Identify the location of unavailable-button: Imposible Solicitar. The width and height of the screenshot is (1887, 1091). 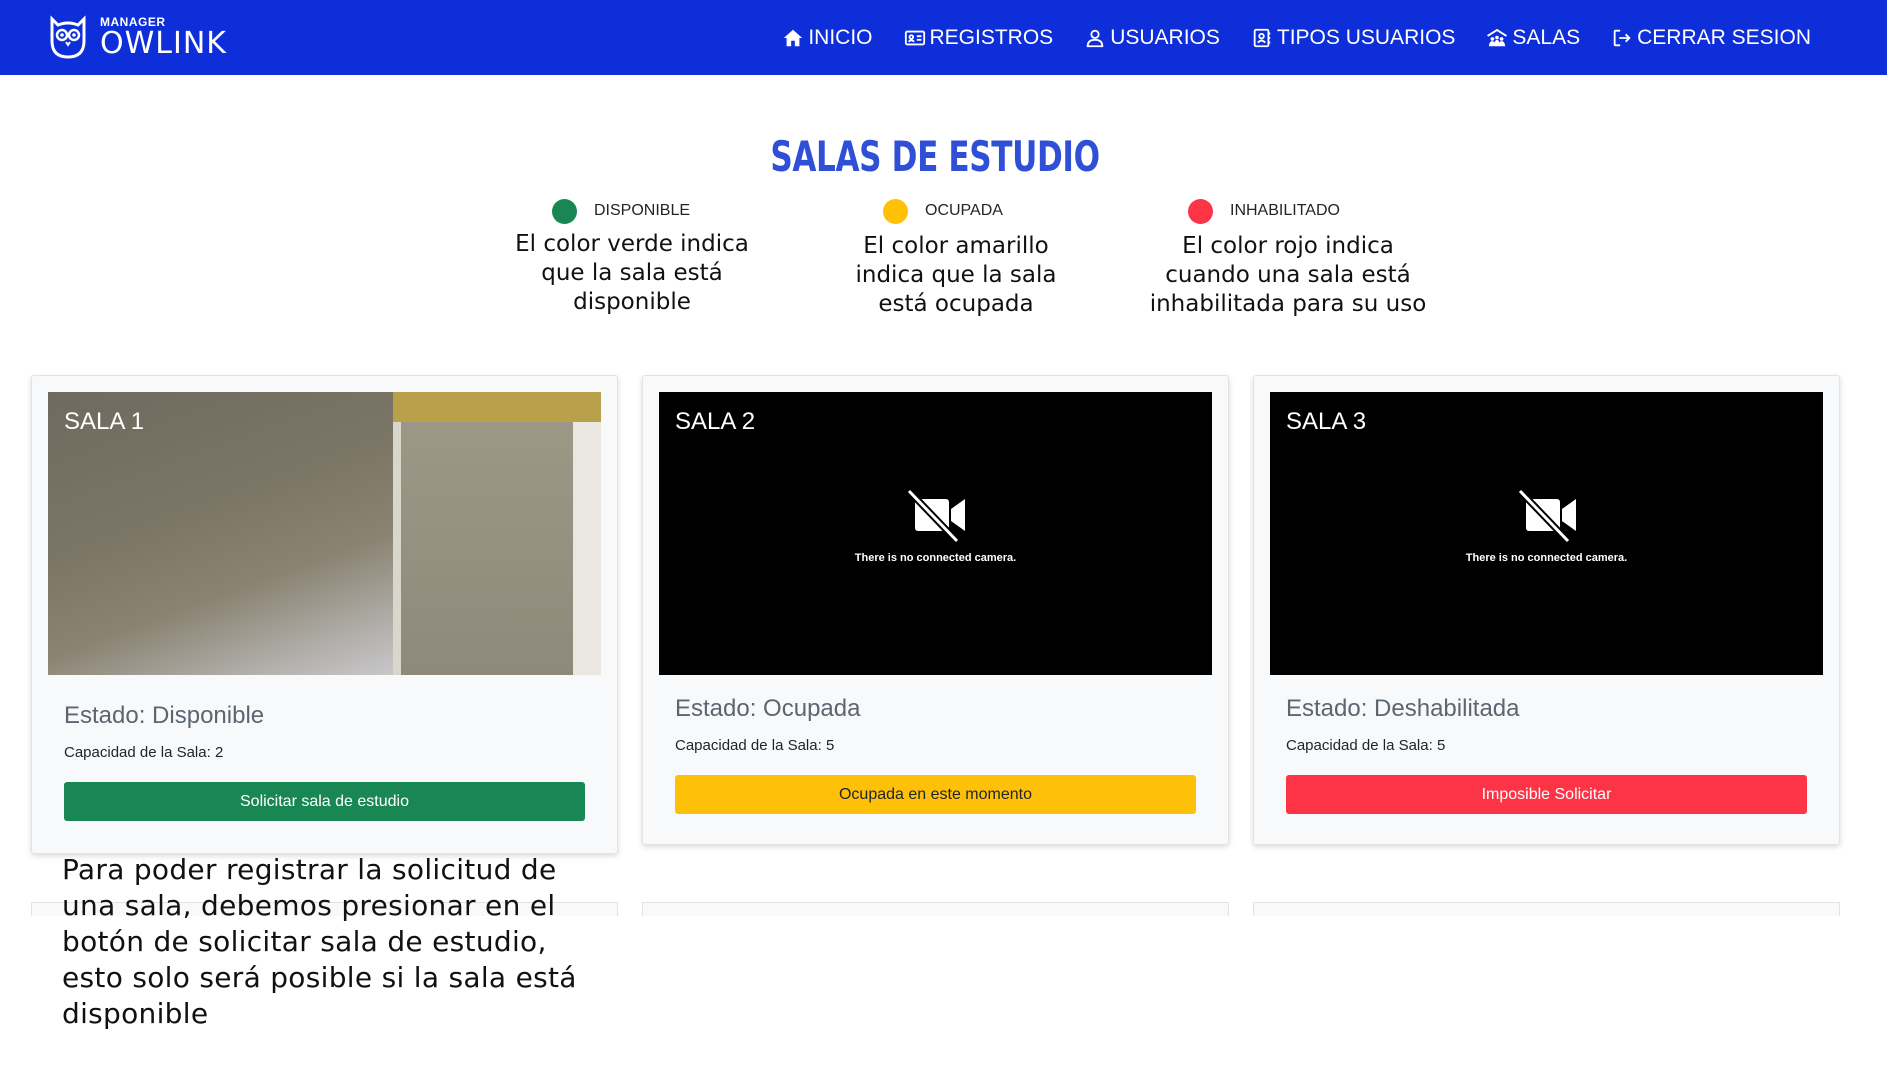
(1546, 794).